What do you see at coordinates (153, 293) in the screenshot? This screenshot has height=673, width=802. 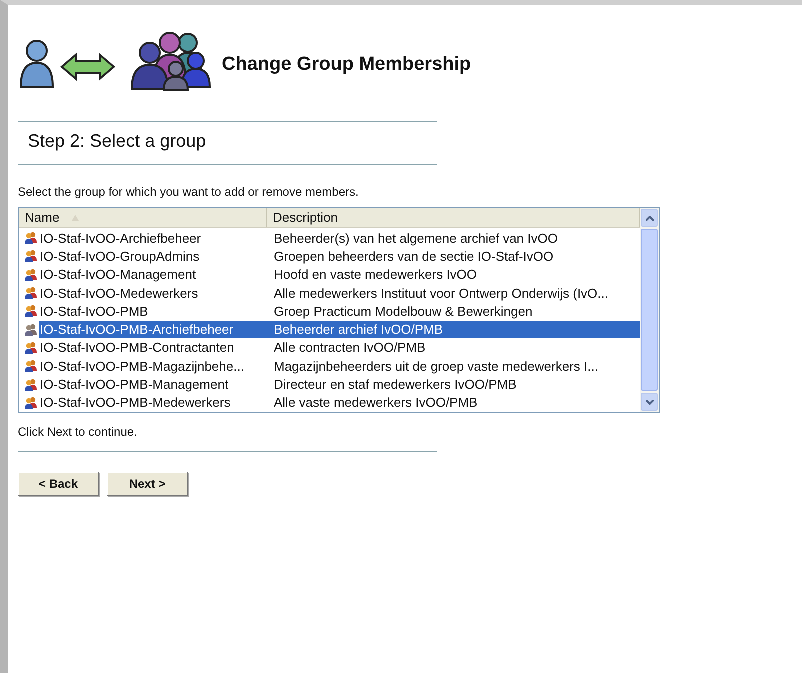 I see `group-name: IO-Staf-IvOO-Medewerkers` at bounding box center [153, 293].